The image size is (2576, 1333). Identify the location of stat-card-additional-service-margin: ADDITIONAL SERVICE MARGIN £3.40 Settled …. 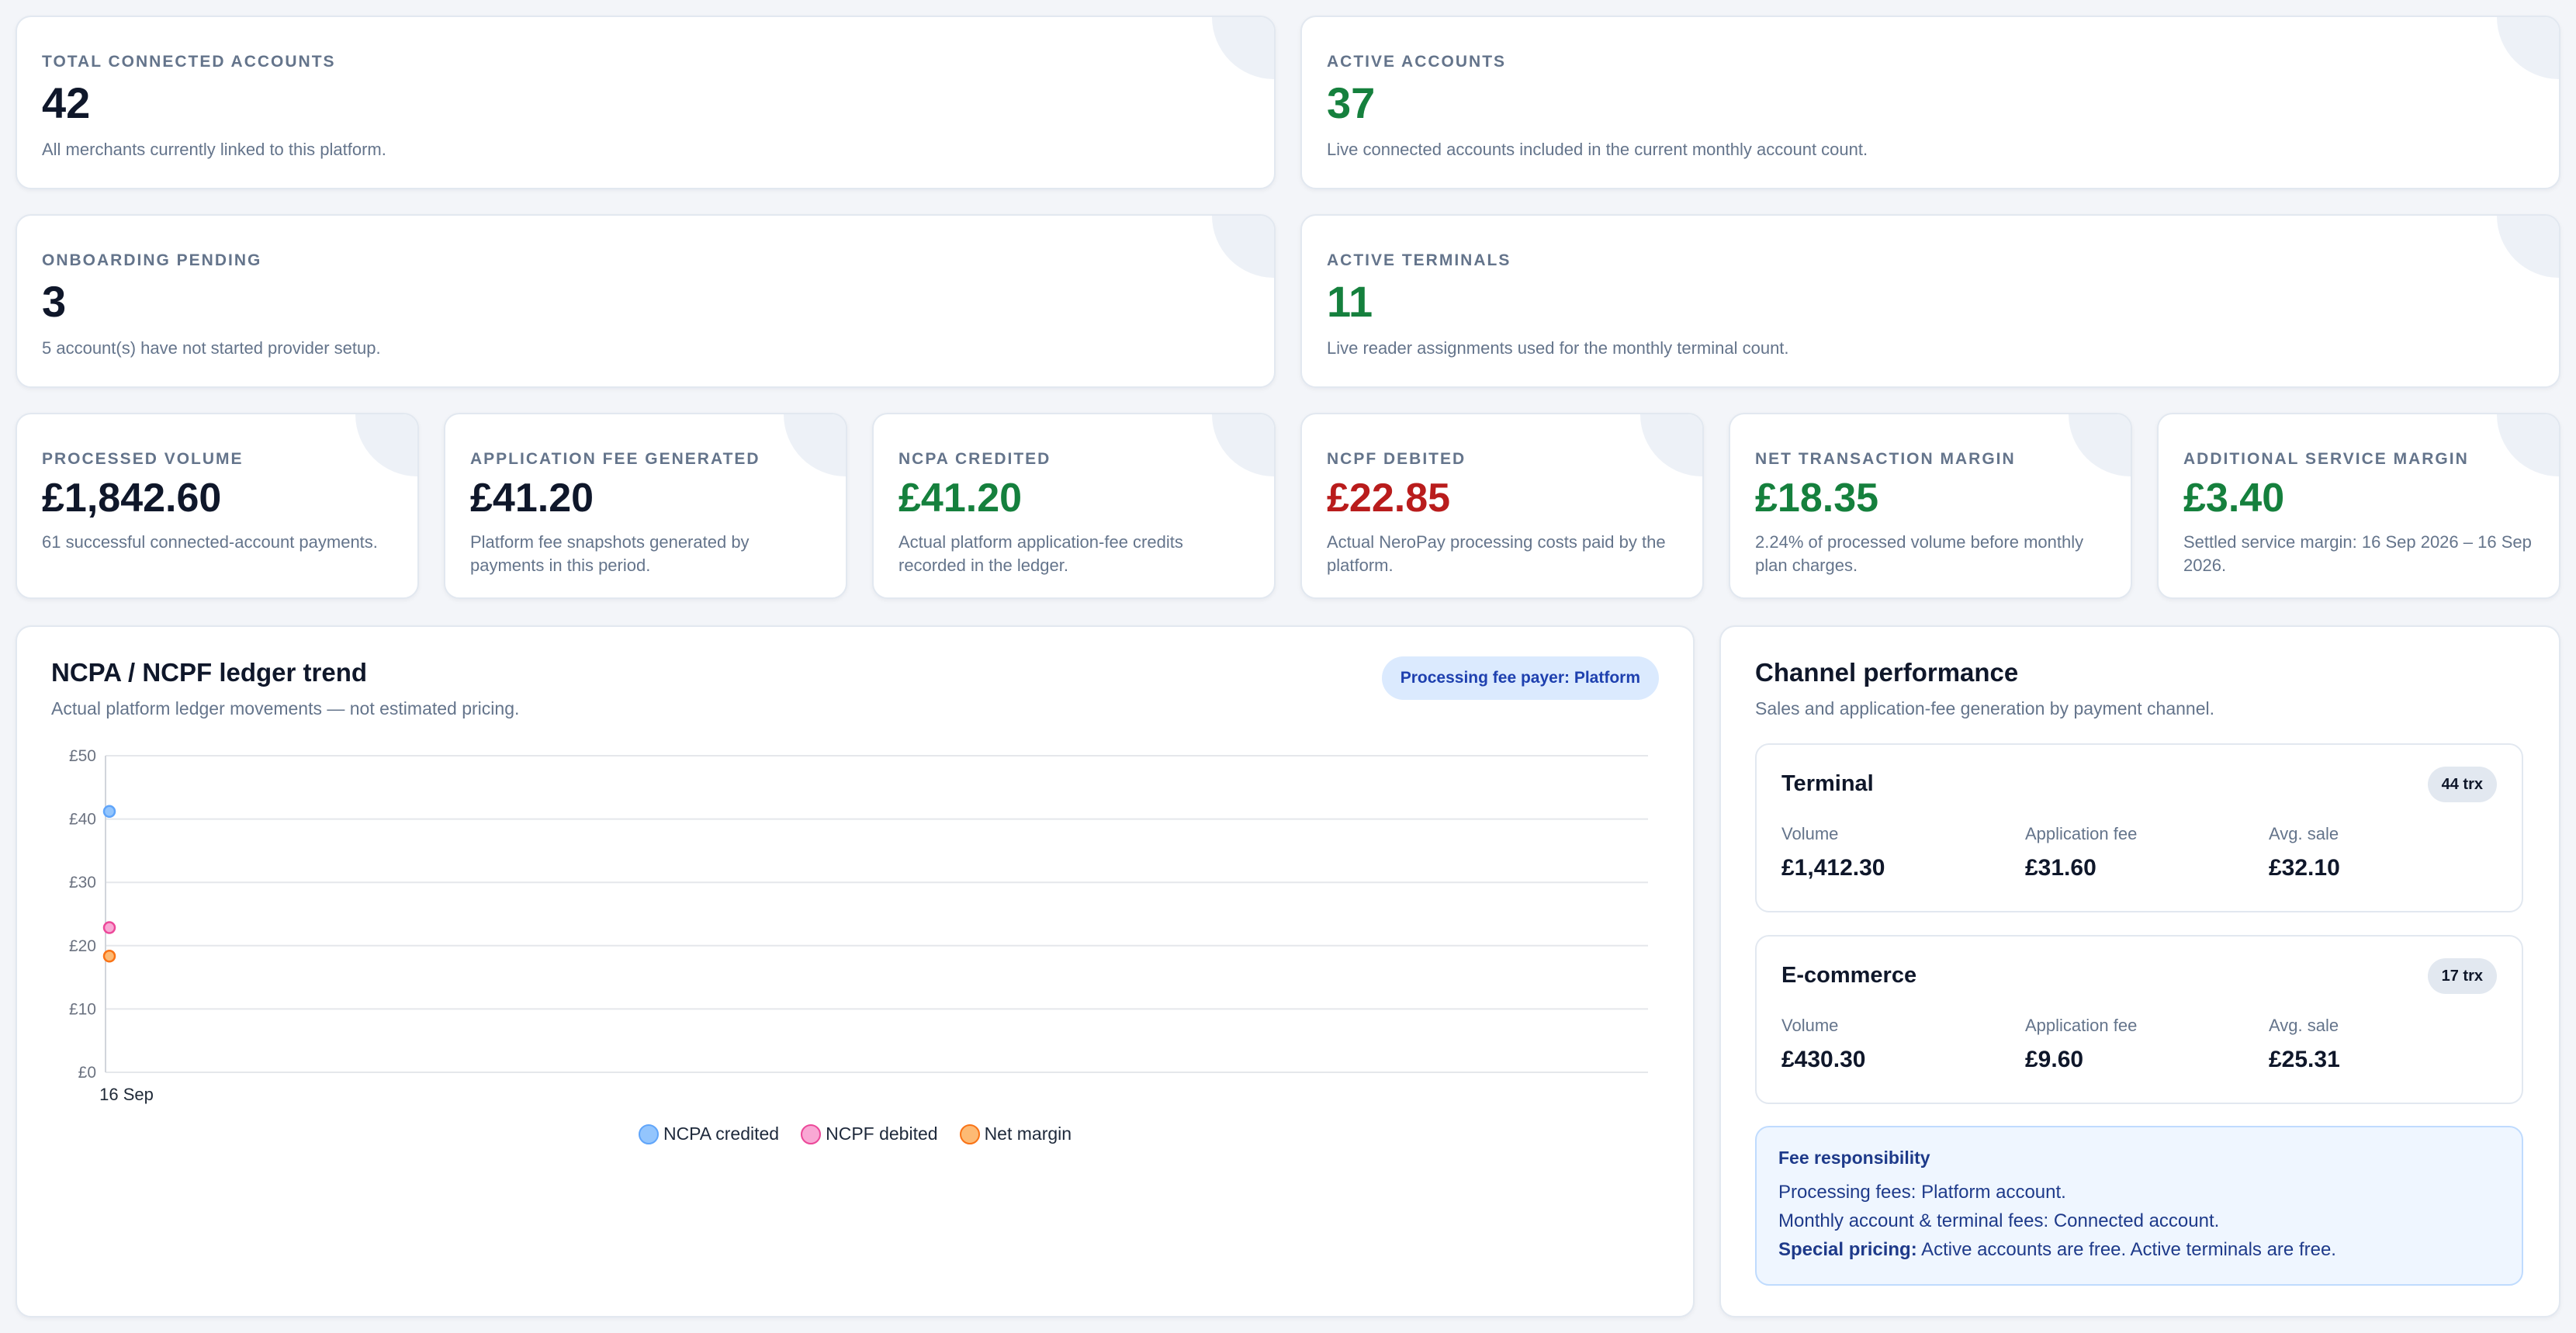
(2358, 506).